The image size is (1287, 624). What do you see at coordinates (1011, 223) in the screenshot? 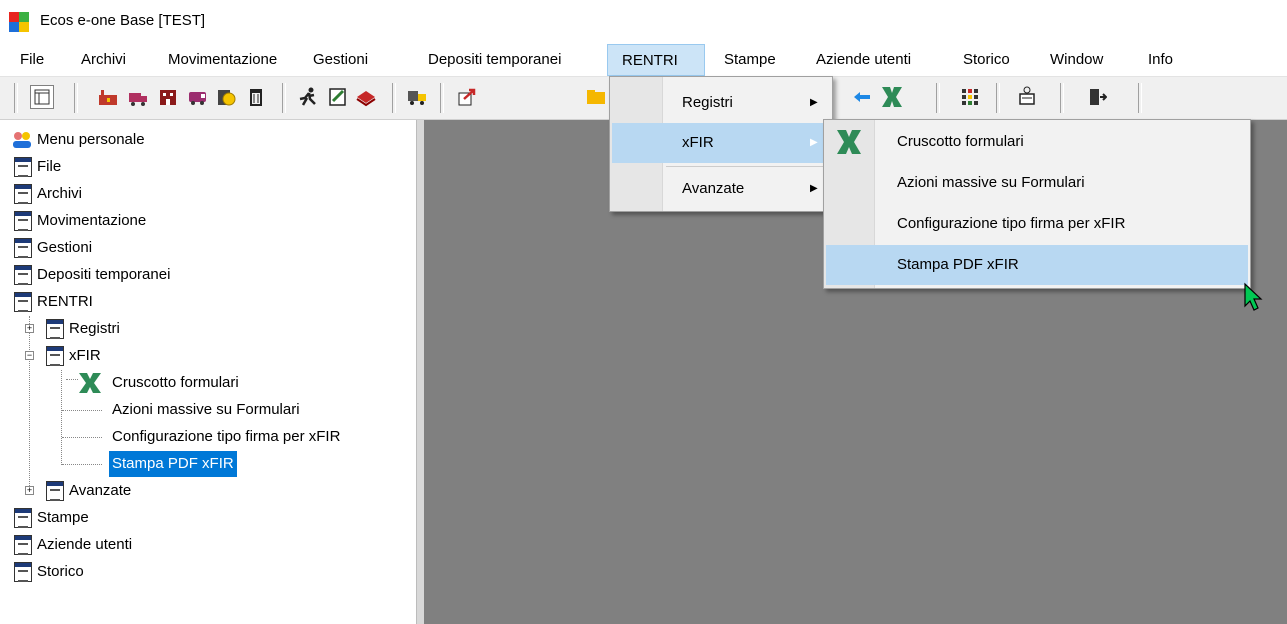
I see `menu-item-label: Configurazione tipo firma per xFIR` at bounding box center [1011, 223].